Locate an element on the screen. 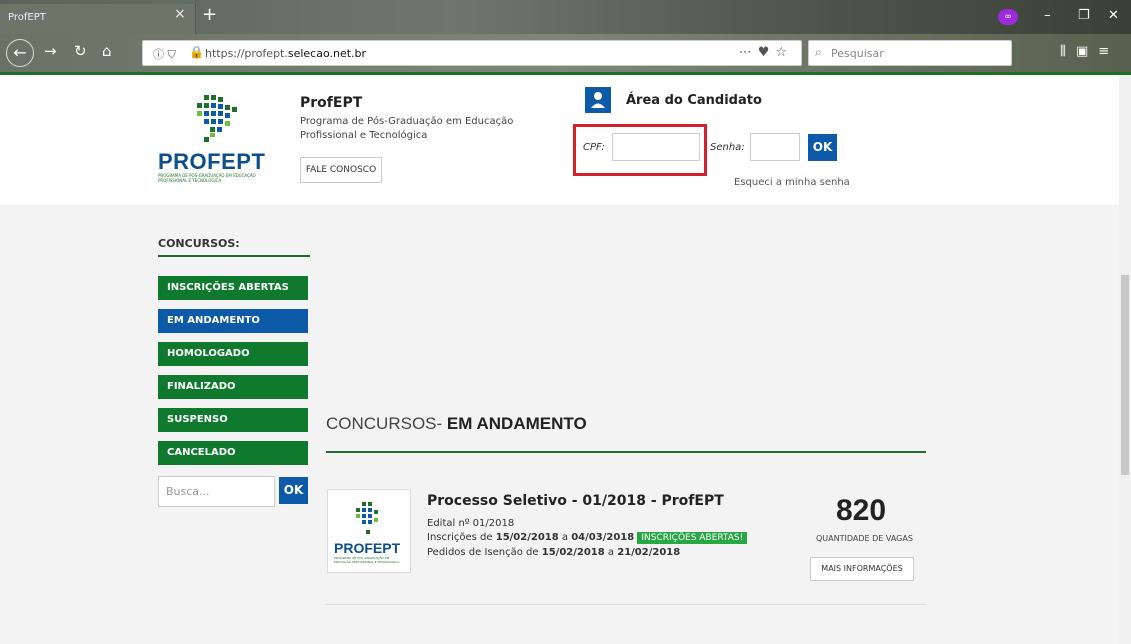 This screenshot has width=1131, height=644. address-bar: ⓘ ⛉ 🔒 https://profept.selecao.net.br ⋯♥☆ is located at coordinates (472, 53).